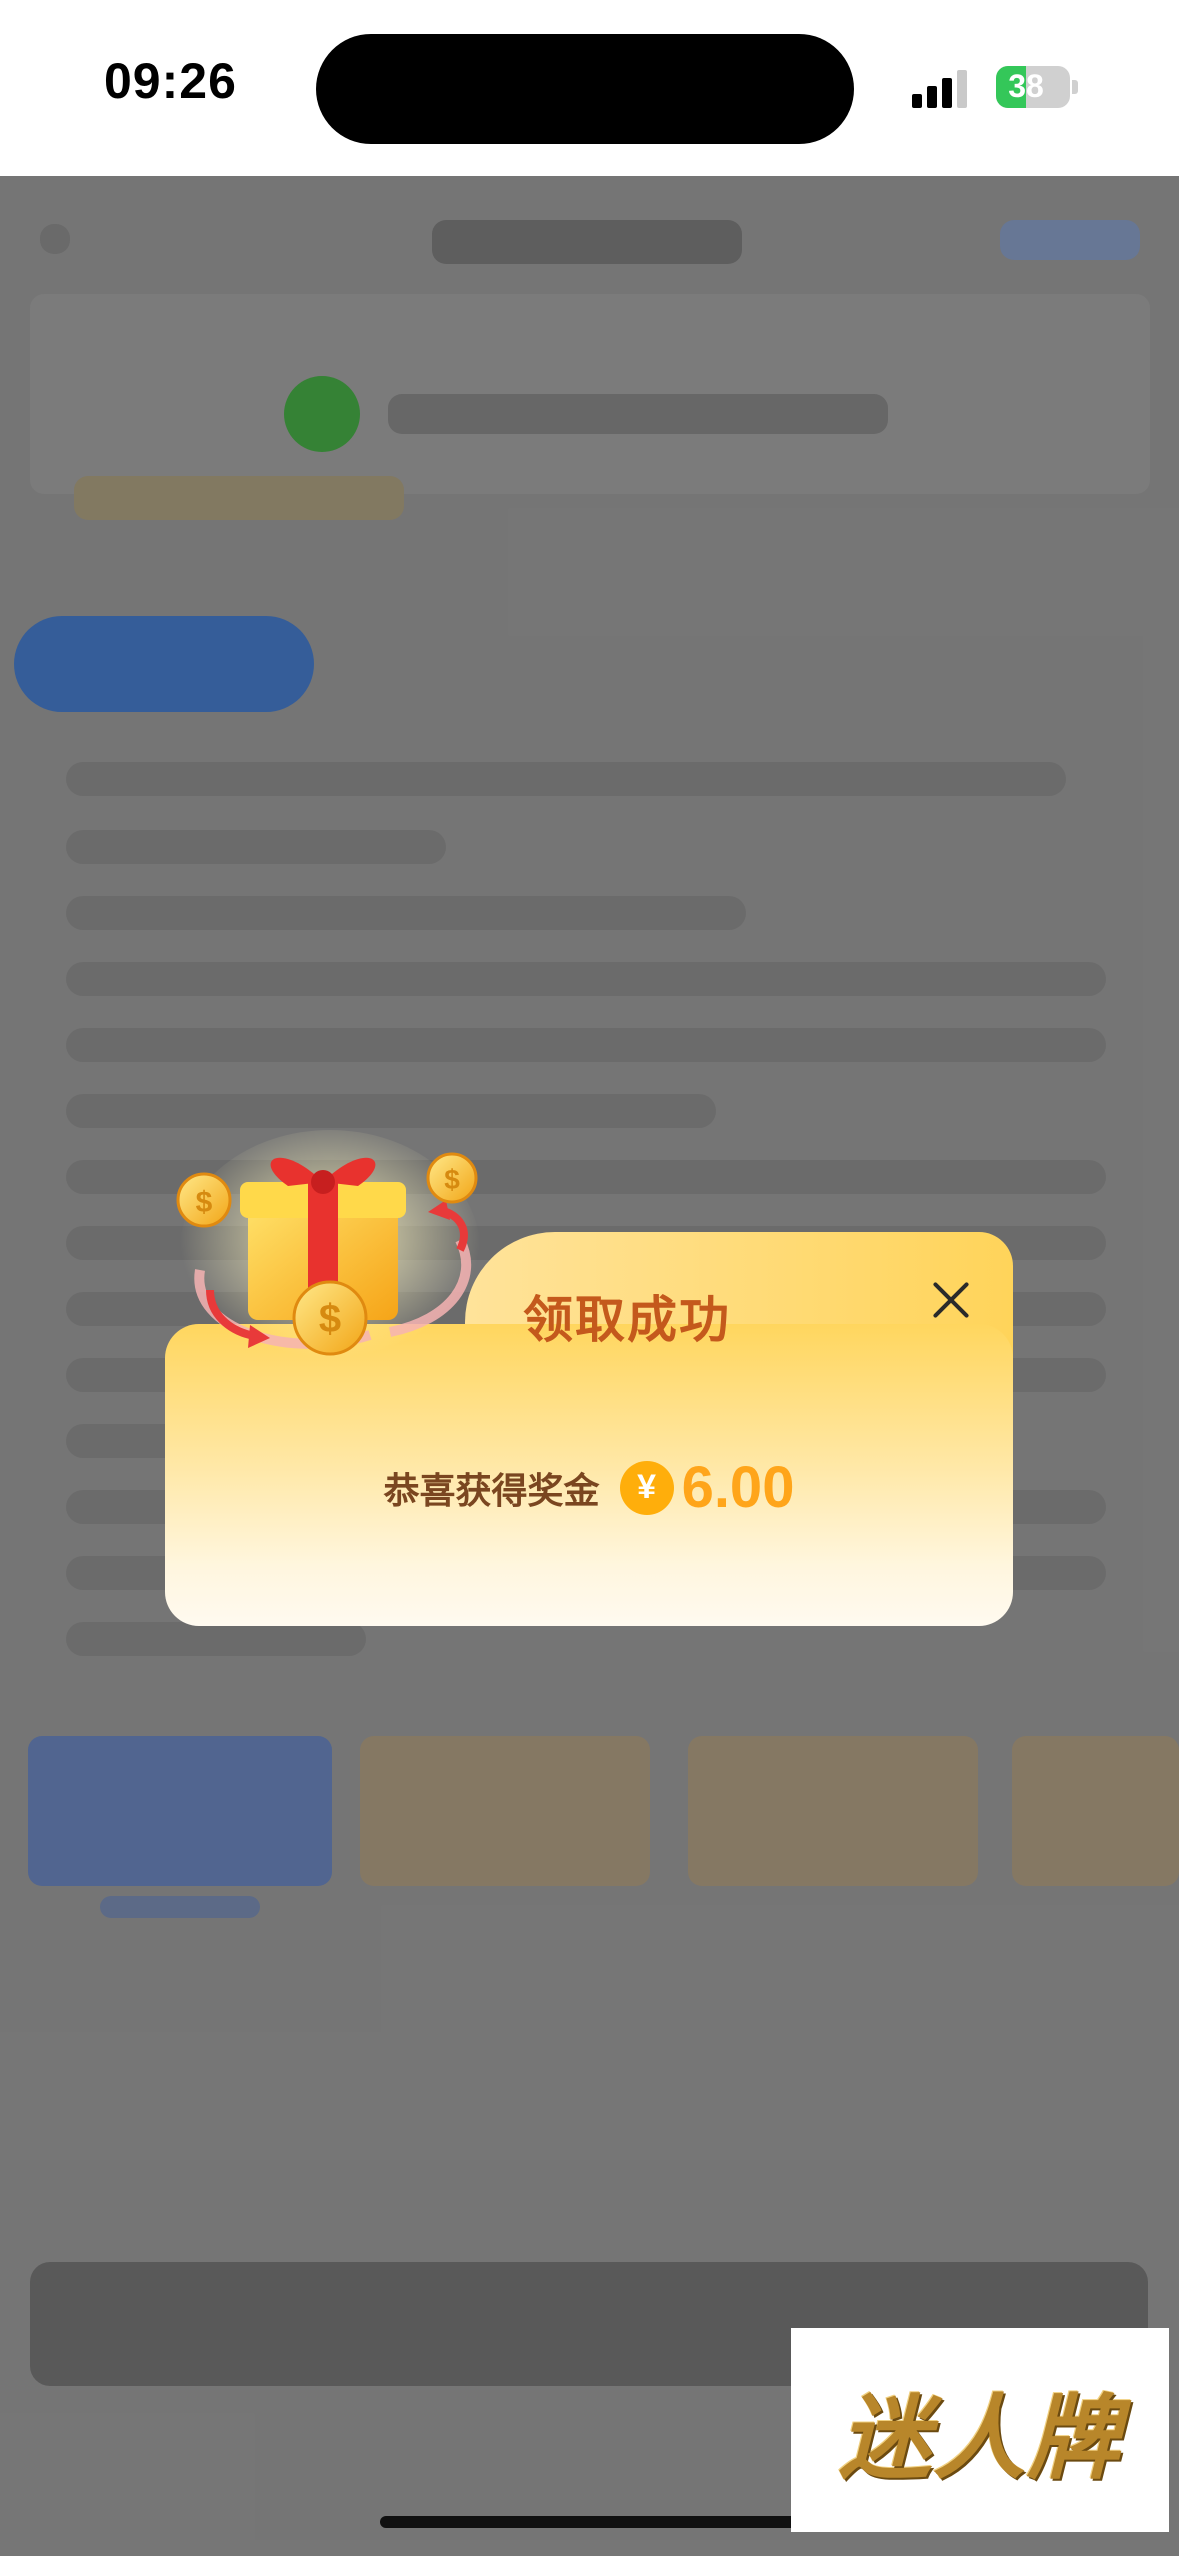 This screenshot has height=2556, width=1179. Describe the element at coordinates (170, 81) in the screenshot. I see `status-time: 09:26` at that location.